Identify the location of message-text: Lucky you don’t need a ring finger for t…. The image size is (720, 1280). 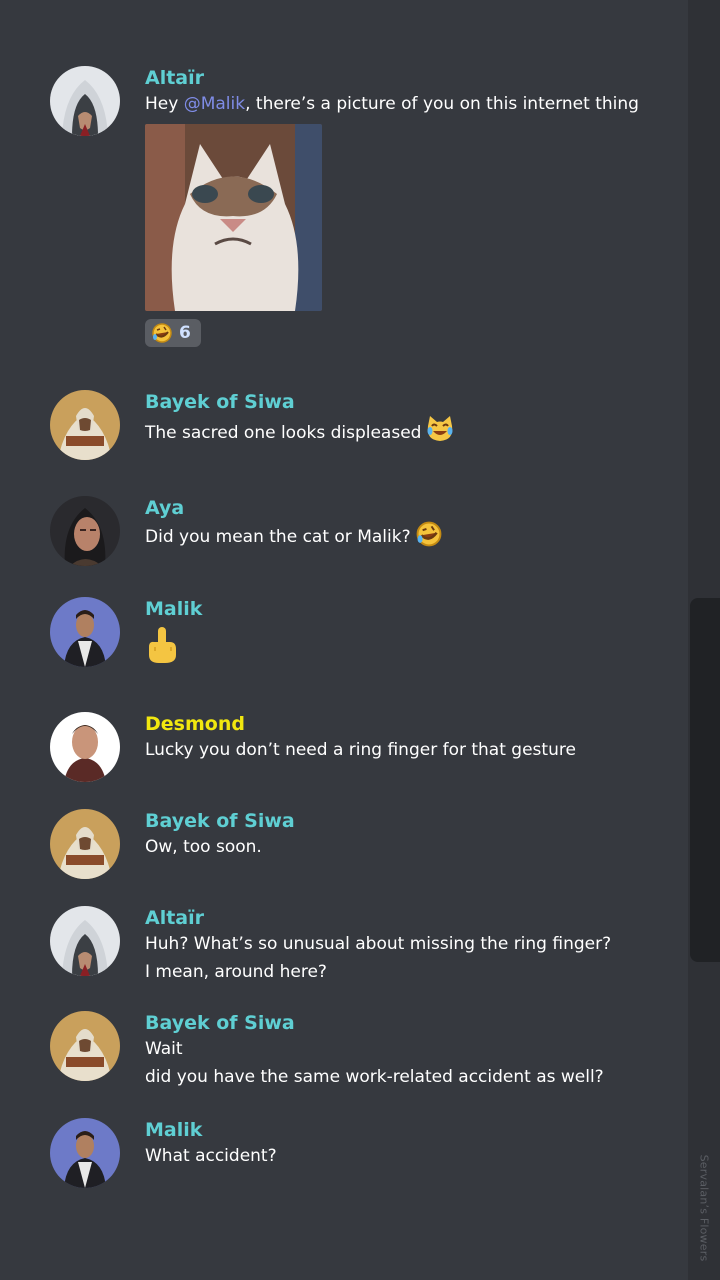
(360, 750).